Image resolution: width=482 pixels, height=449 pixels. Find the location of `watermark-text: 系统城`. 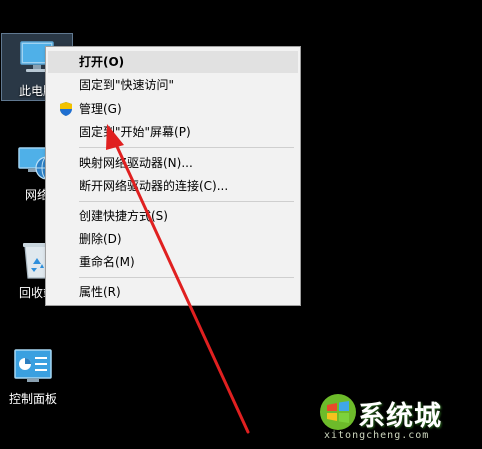

watermark-text: 系统城 is located at coordinates (400, 416).